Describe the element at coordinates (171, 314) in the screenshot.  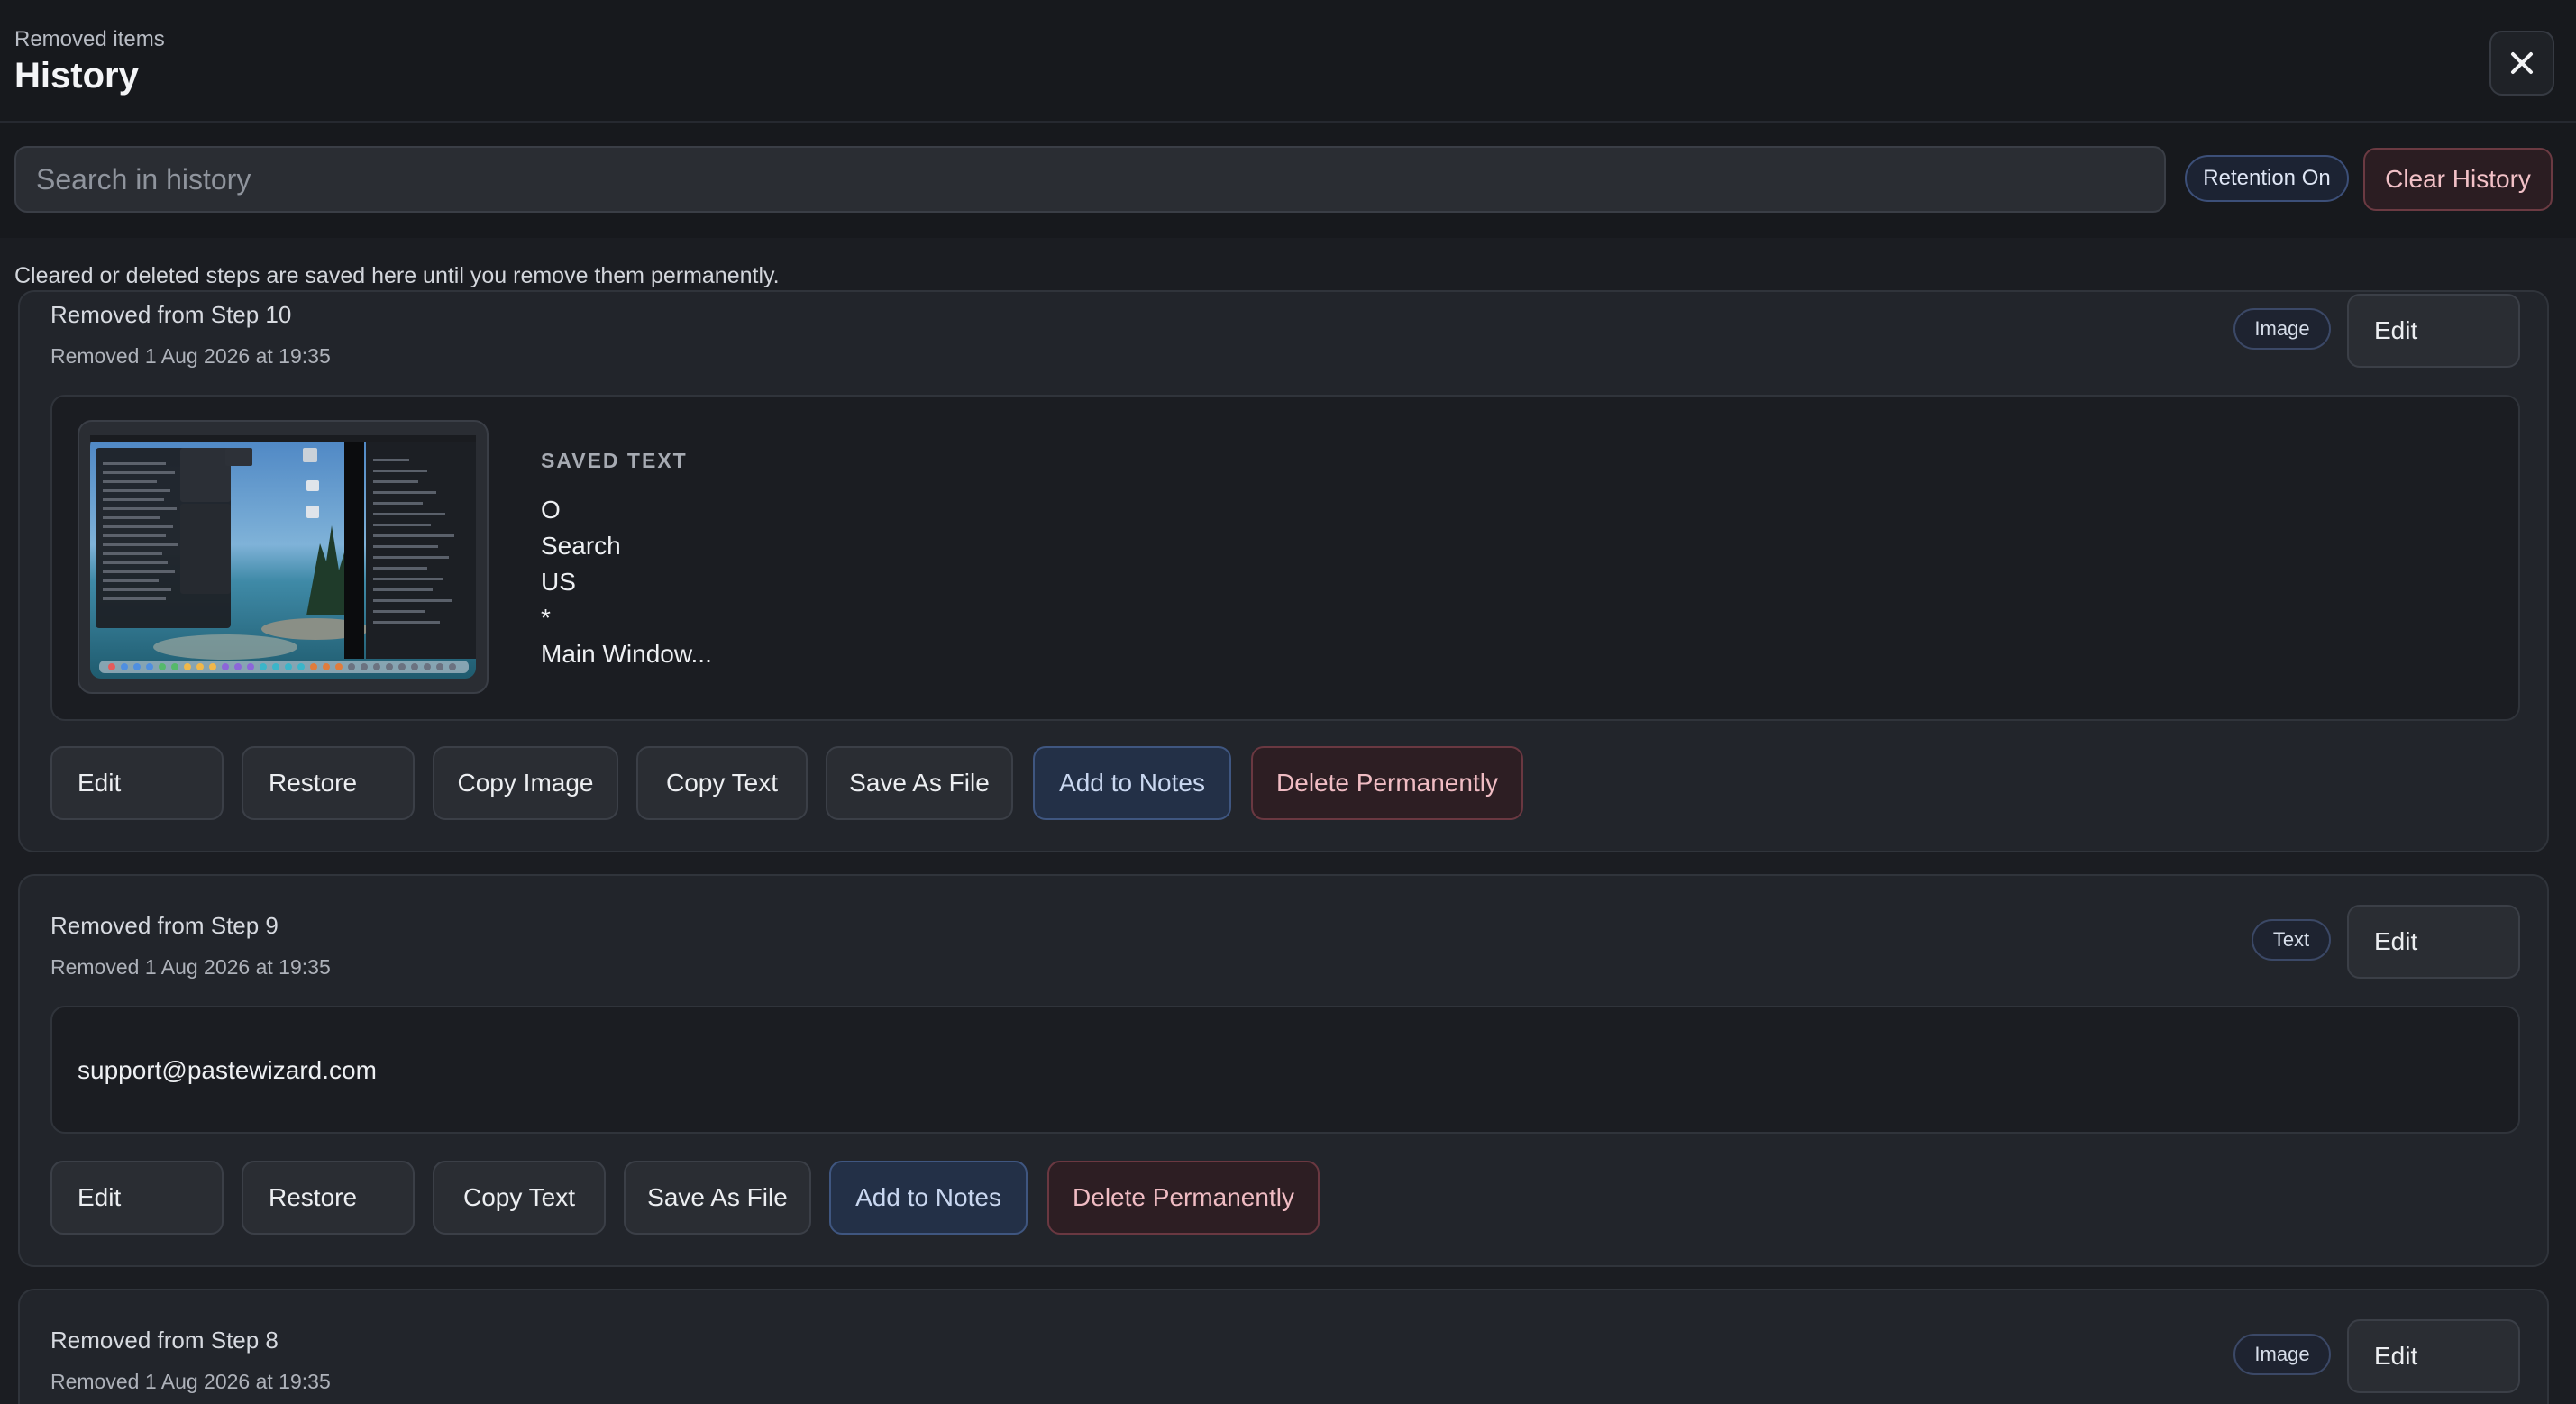
I see `item-origin: Removed from Step 10` at that location.